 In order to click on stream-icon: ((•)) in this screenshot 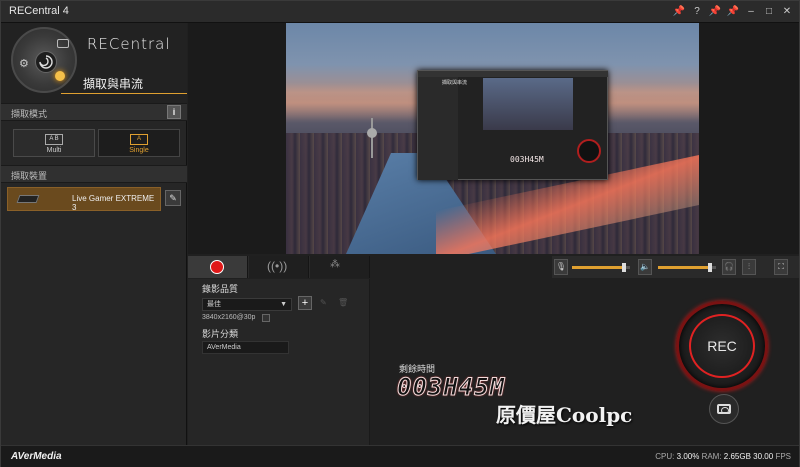, I will do `click(277, 266)`.